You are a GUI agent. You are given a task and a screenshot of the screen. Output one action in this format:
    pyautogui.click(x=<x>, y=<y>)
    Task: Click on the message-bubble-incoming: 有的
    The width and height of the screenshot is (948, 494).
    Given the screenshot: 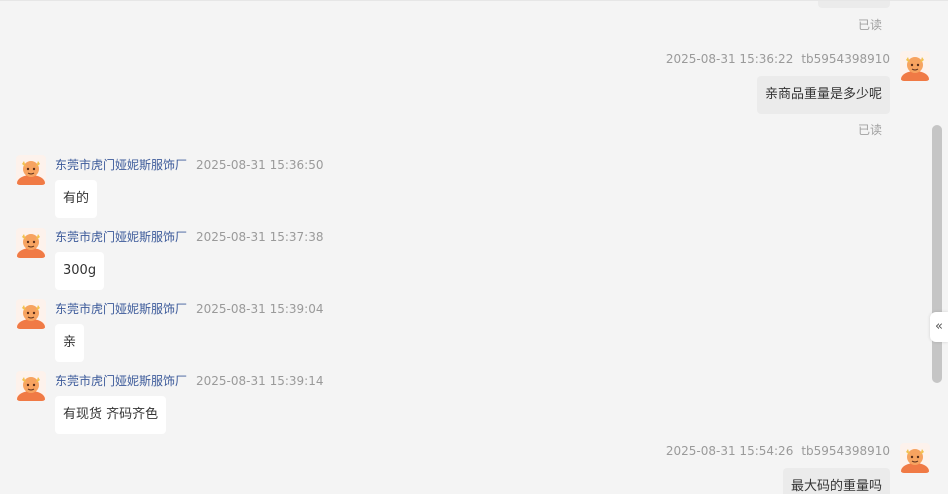 What is the action you would take?
    pyautogui.click(x=76, y=199)
    